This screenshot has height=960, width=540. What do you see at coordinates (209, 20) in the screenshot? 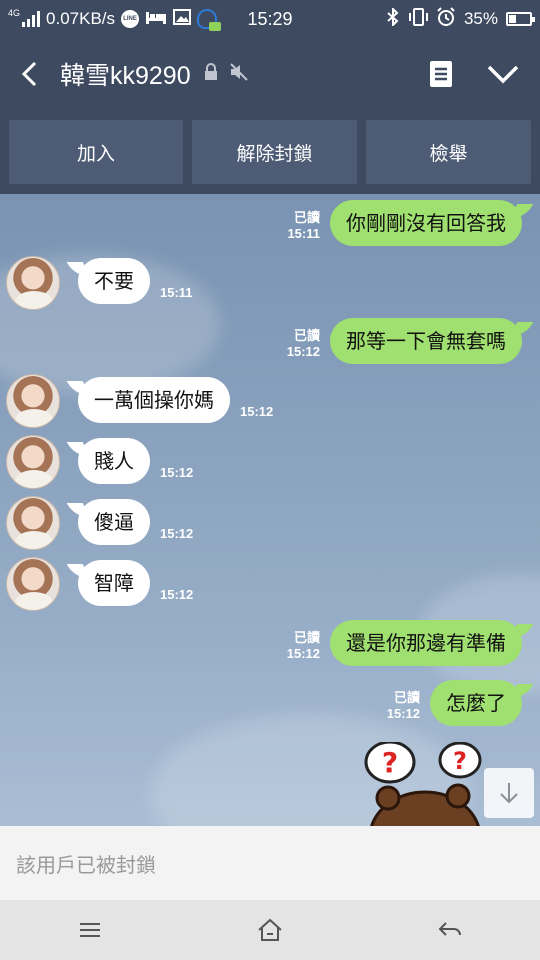
I see `mic-assistant-icon` at bounding box center [209, 20].